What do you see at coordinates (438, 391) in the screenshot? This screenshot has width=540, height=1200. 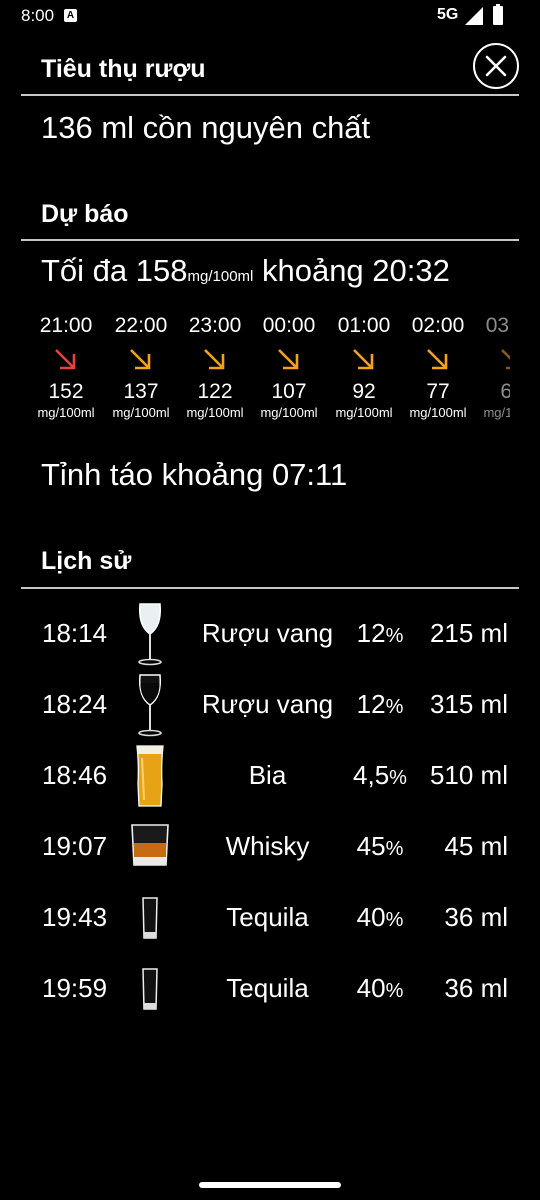 I see `forecast-value: 77` at bounding box center [438, 391].